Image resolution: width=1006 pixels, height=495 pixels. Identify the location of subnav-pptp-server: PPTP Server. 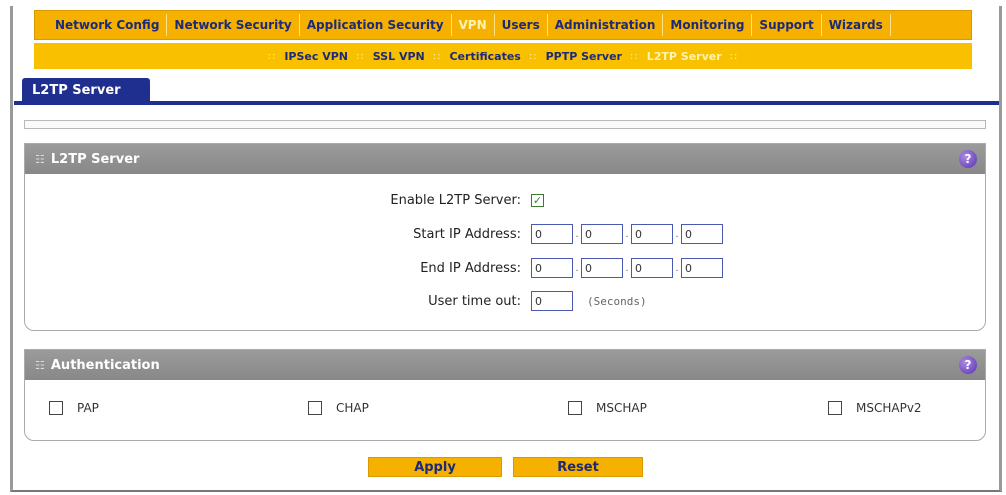
(584, 56).